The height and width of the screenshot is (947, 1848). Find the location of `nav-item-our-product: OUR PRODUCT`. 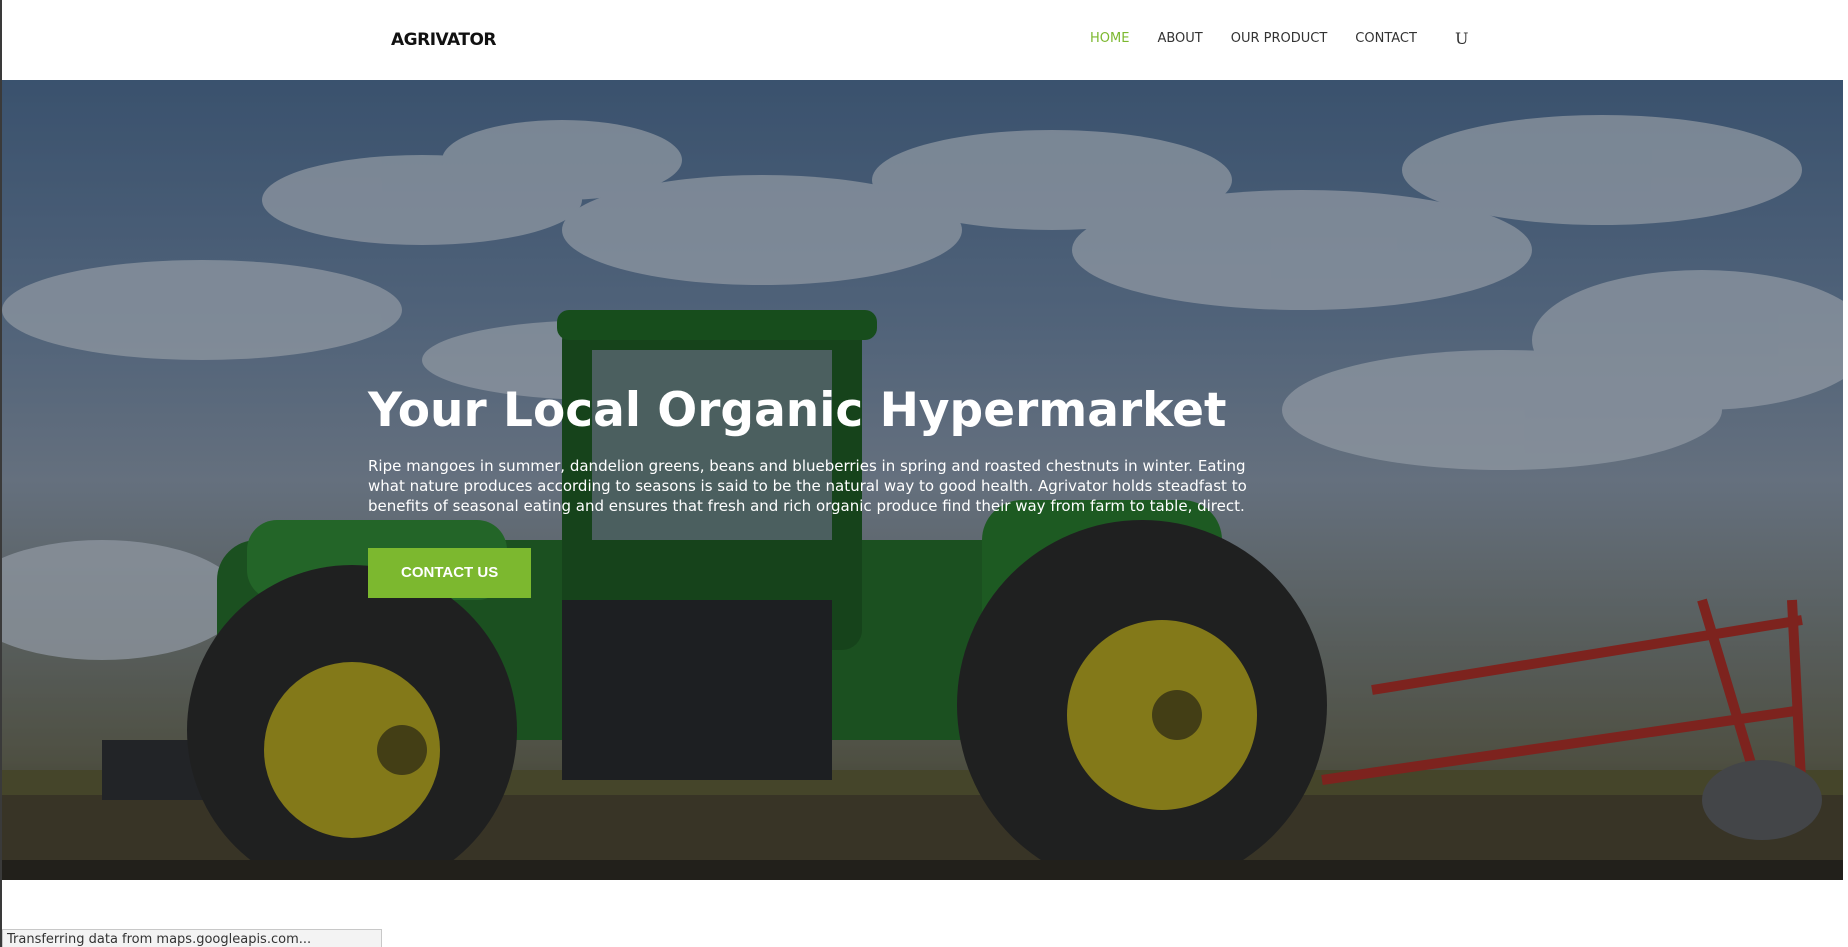

nav-item-our-product: OUR PRODUCT is located at coordinates (1279, 39).